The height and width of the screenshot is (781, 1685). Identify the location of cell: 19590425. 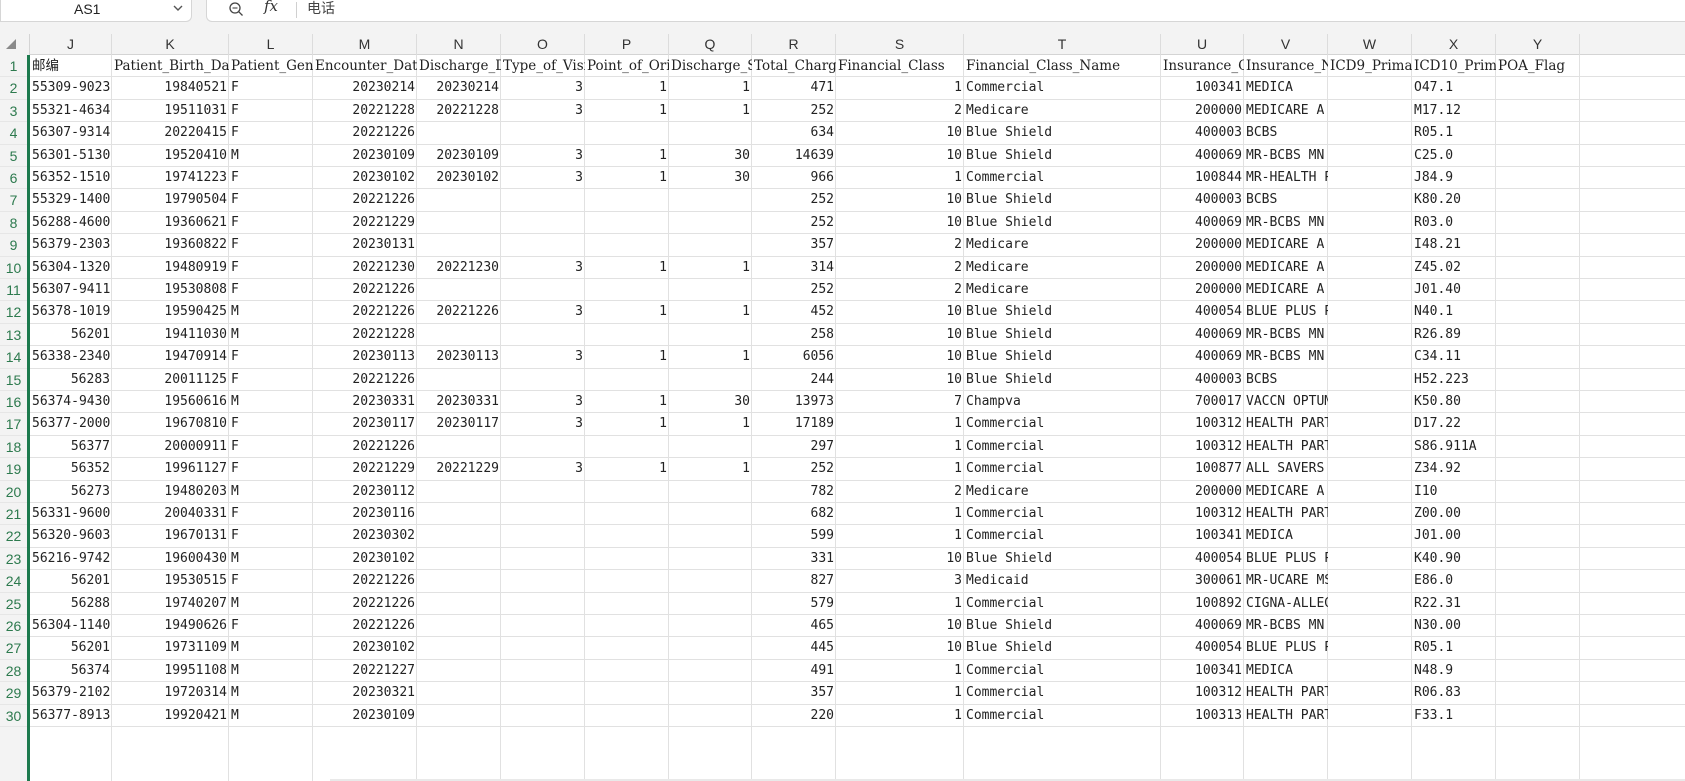
(170, 312).